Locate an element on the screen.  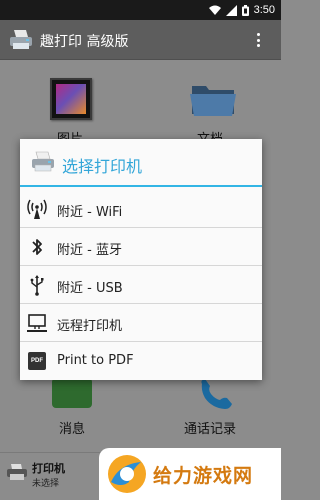
pdf-badge: PDF is located at coordinates (37, 361).